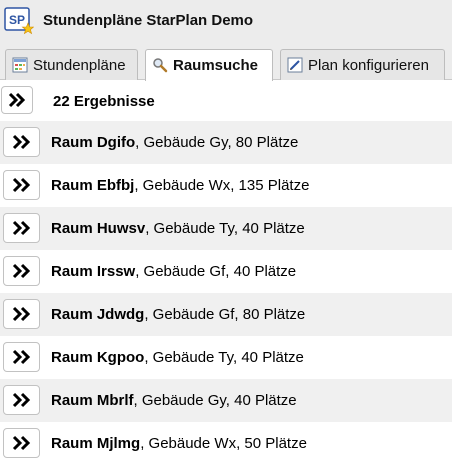 This screenshot has height=464, width=452. Describe the element at coordinates (20, 65) in the screenshot. I see `timetable-icon` at that location.